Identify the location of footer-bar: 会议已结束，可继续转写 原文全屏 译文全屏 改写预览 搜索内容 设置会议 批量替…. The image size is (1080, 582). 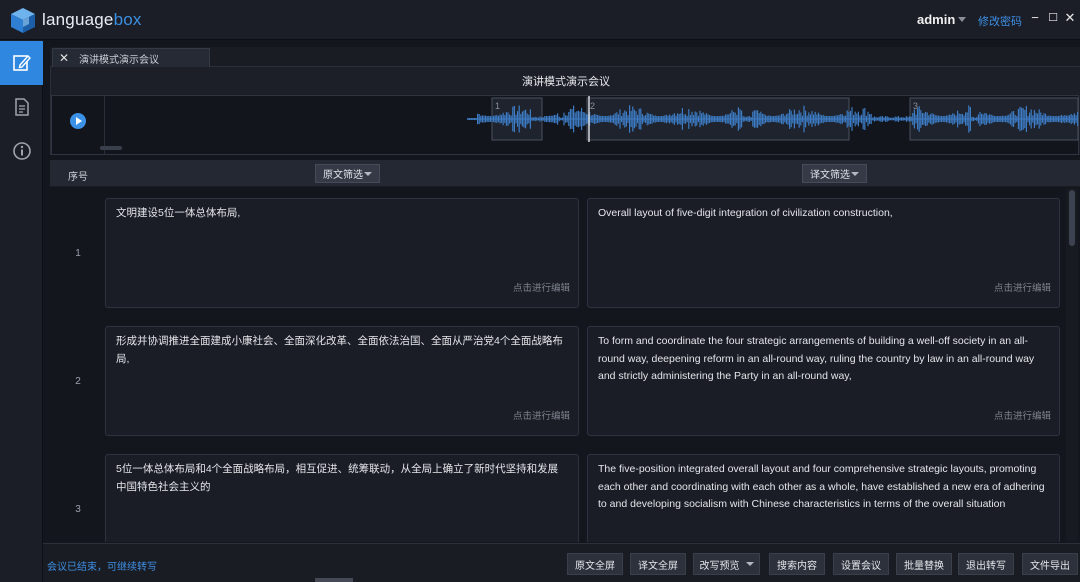
(561, 562).